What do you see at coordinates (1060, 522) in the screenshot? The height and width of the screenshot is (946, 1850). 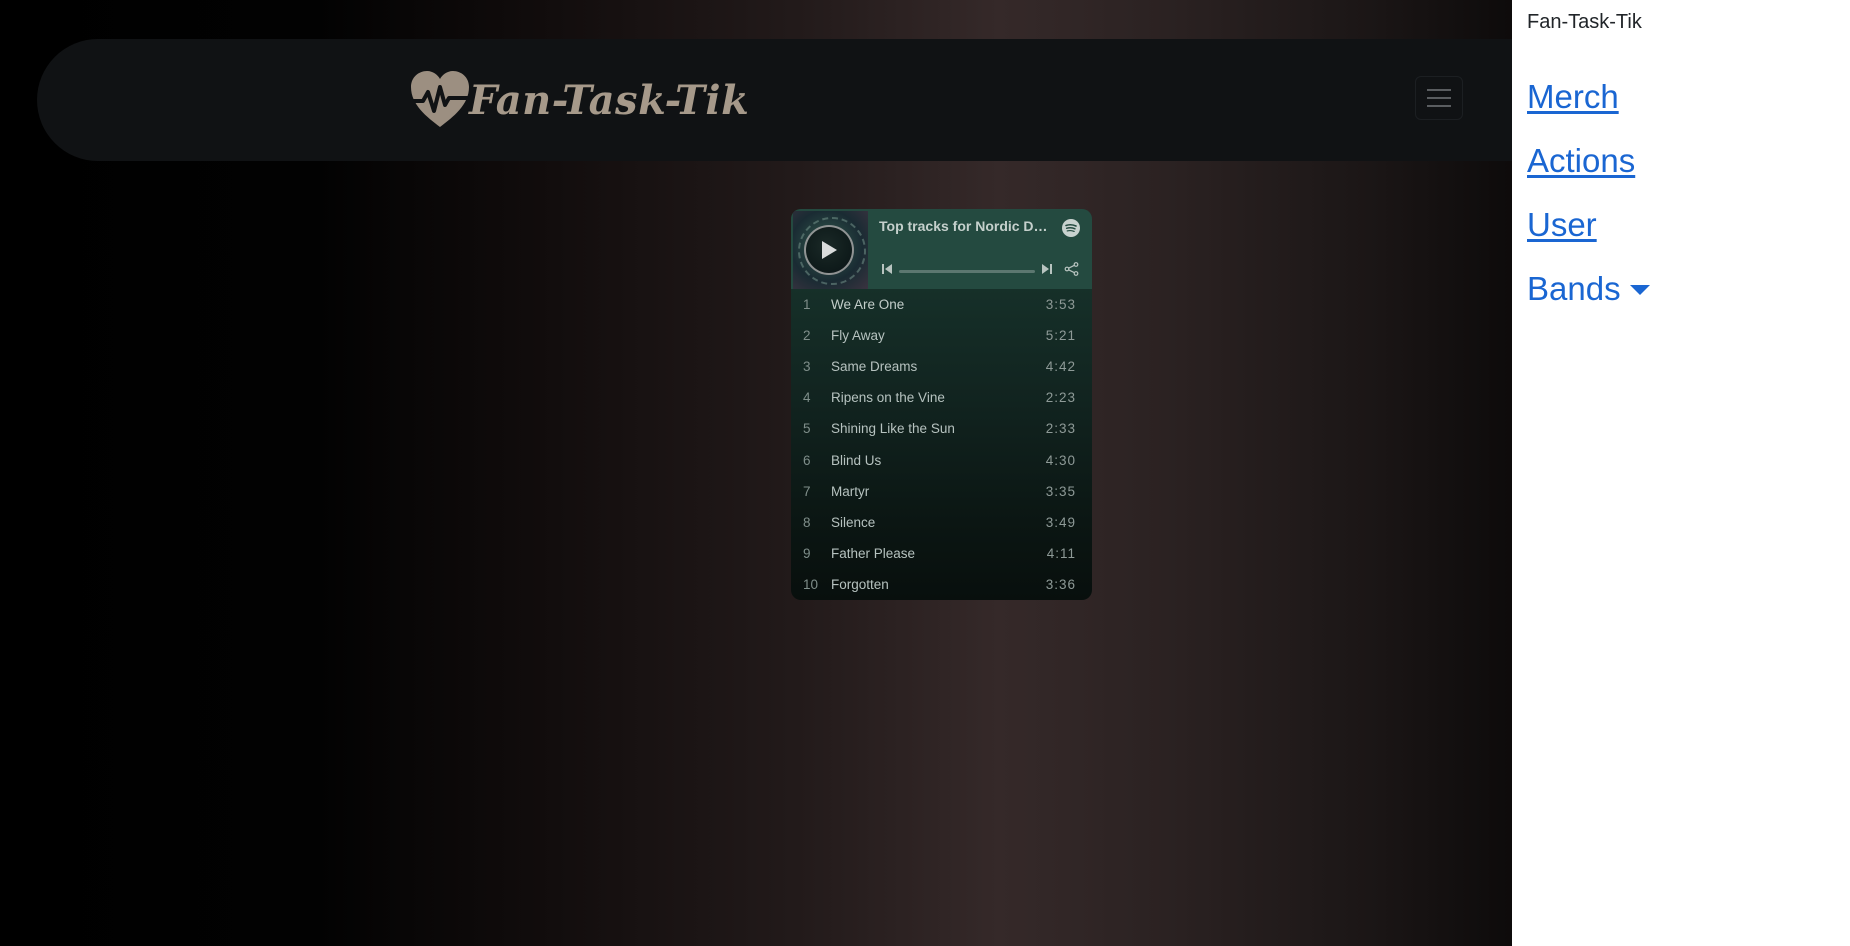 I see `track-duration: 3:49` at bounding box center [1060, 522].